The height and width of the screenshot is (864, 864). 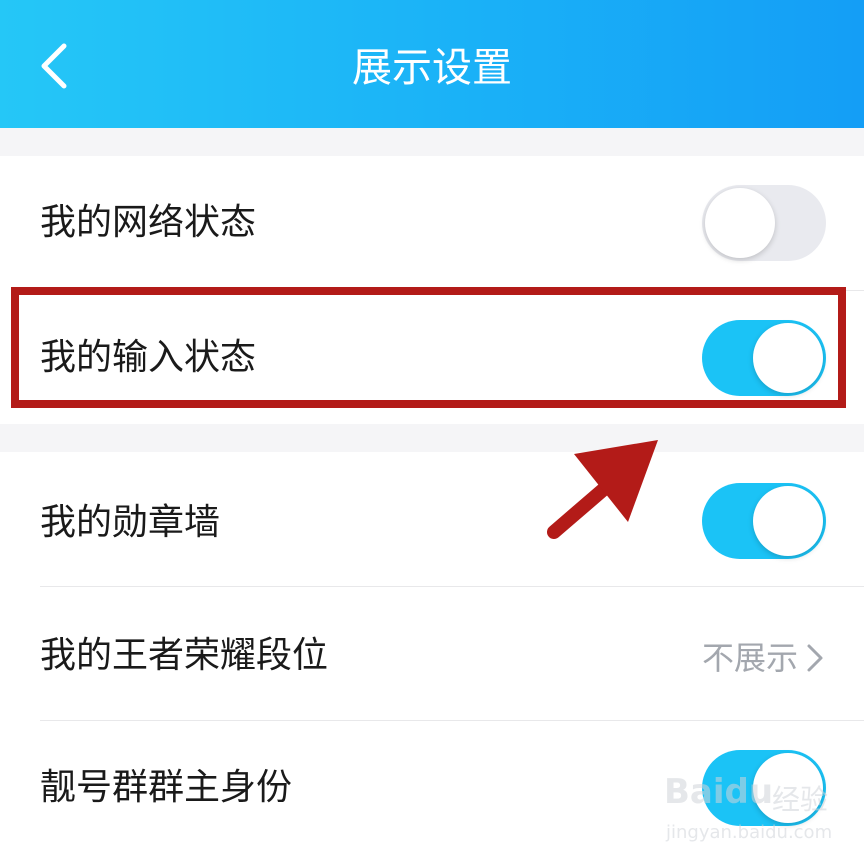 I want to click on watermark-url: jingyan.baidu.com, so click(x=749, y=832).